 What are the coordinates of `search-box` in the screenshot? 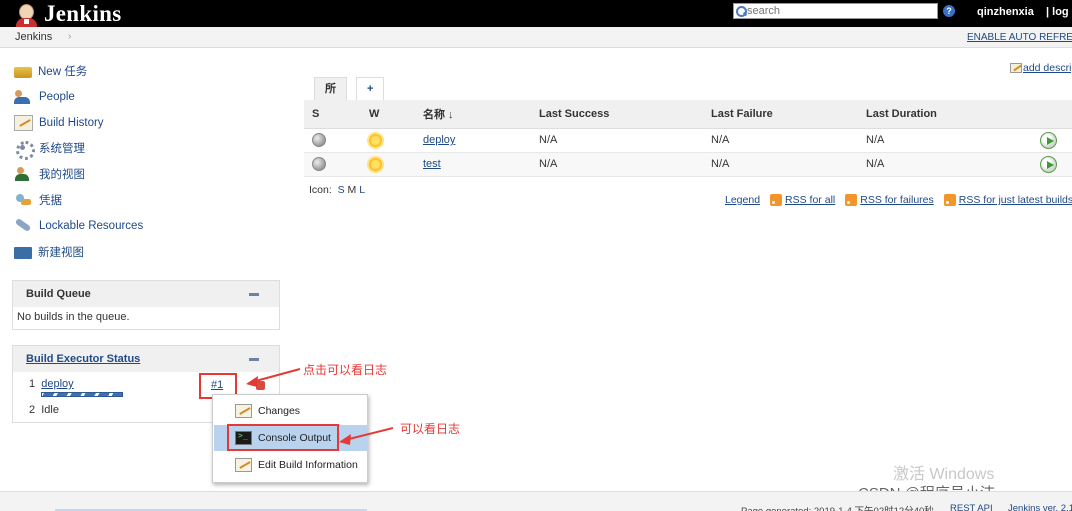 It's located at (835, 11).